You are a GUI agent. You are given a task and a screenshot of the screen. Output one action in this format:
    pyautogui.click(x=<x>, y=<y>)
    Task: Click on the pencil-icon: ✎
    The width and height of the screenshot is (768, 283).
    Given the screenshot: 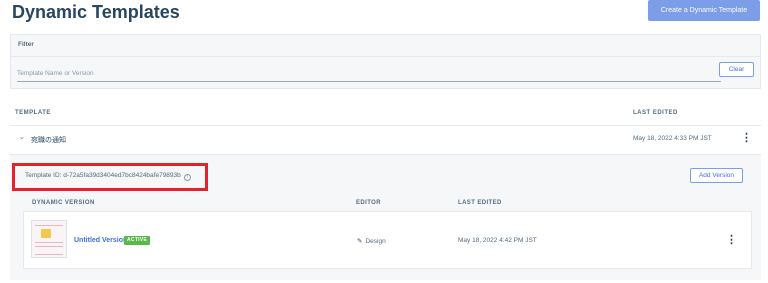 What is the action you would take?
    pyautogui.click(x=360, y=241)
    